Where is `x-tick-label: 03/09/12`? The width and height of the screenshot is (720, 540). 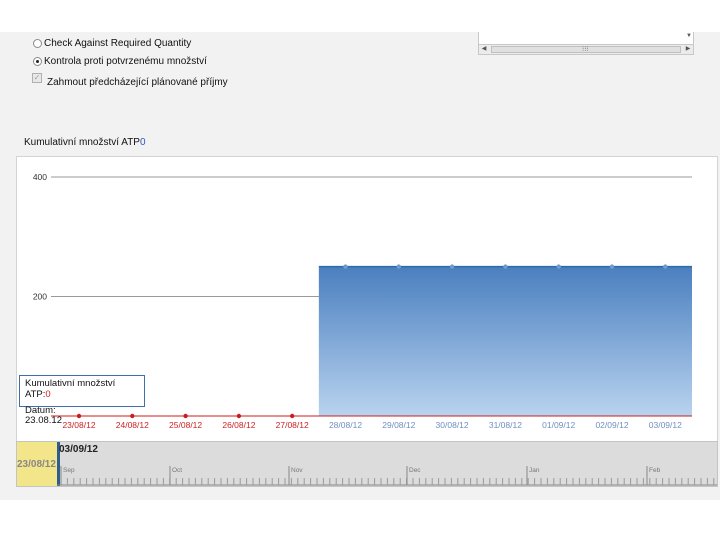 x-tick-label: 03/09/12 is located at coordinates (665, 425).